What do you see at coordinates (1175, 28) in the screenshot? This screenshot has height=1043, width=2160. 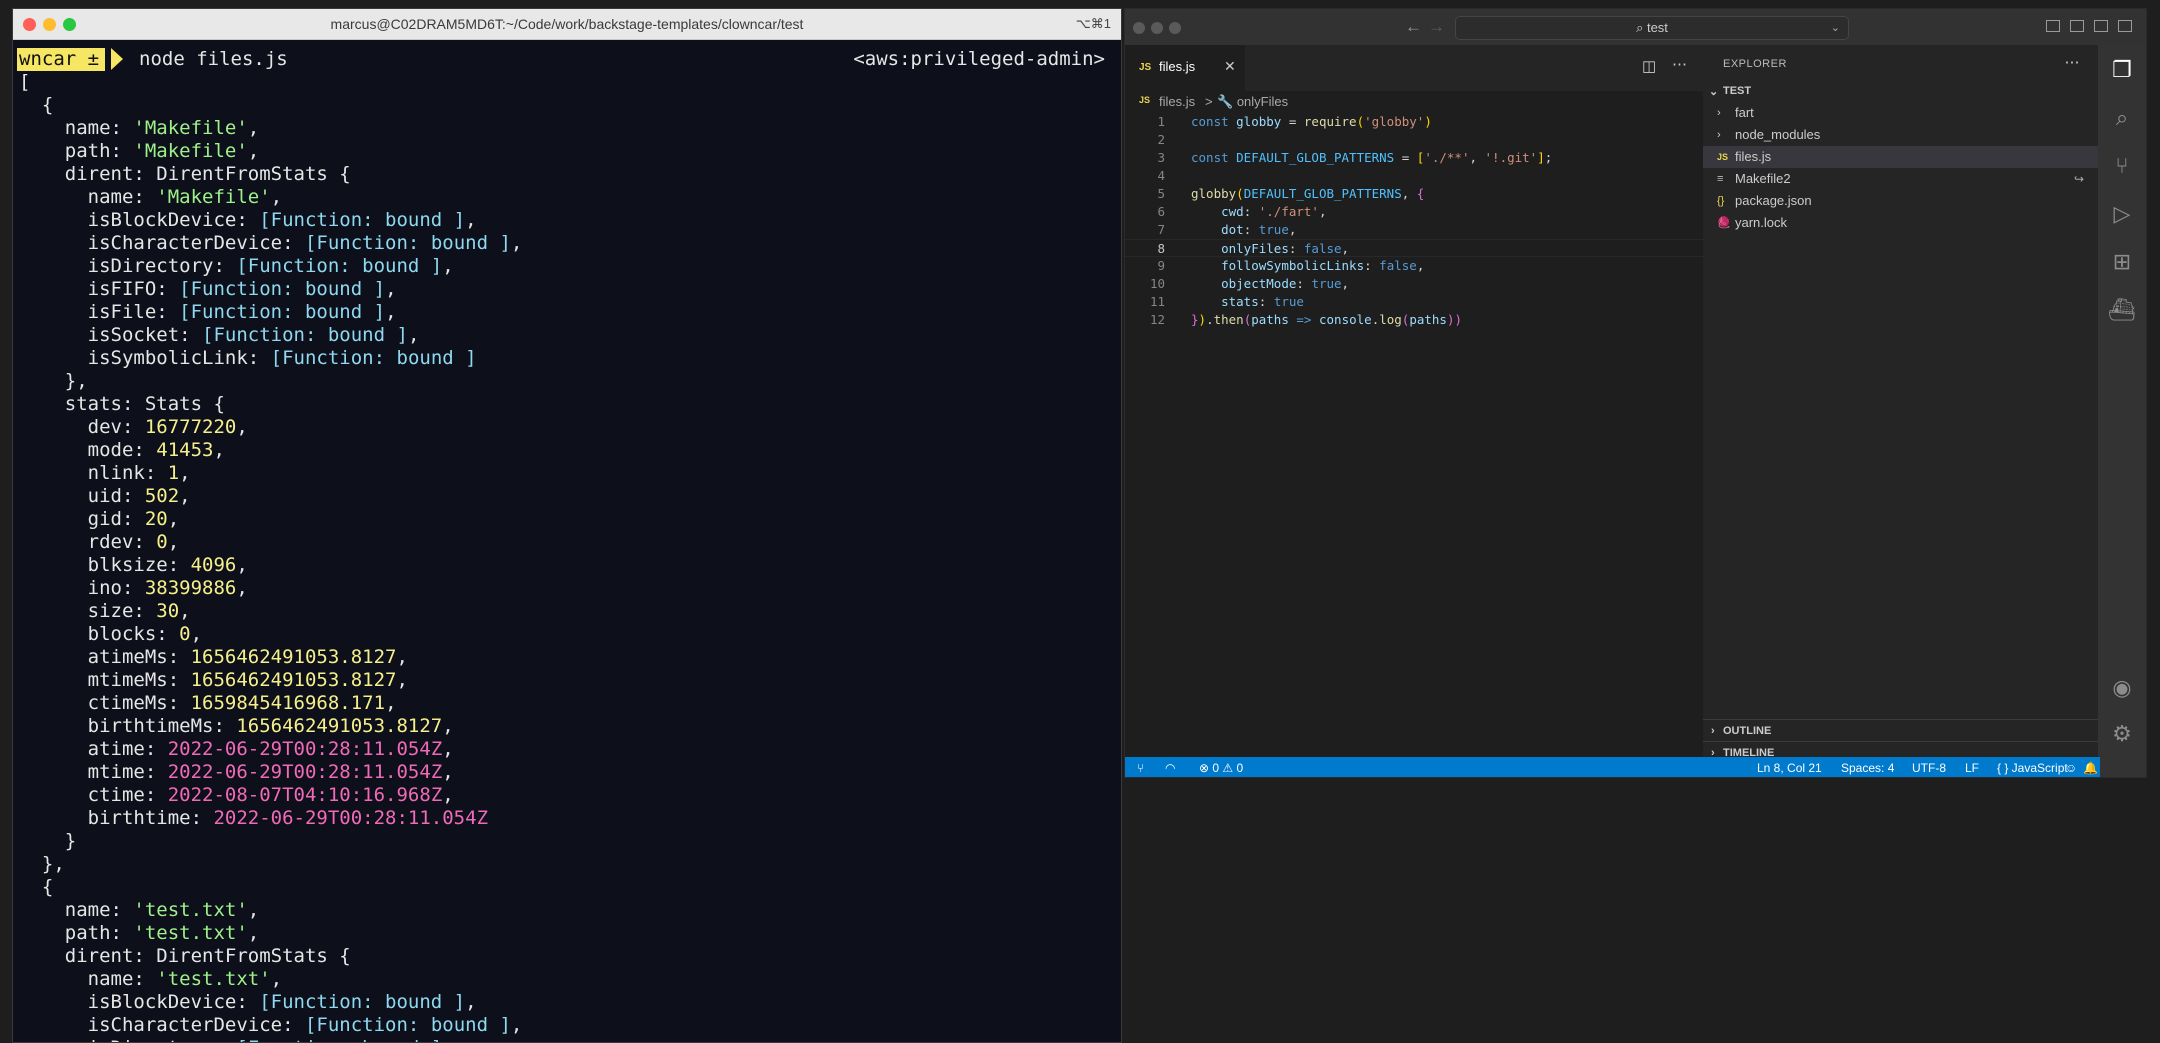 I see `zoom-window-button` at bounding box center [1175, 28].